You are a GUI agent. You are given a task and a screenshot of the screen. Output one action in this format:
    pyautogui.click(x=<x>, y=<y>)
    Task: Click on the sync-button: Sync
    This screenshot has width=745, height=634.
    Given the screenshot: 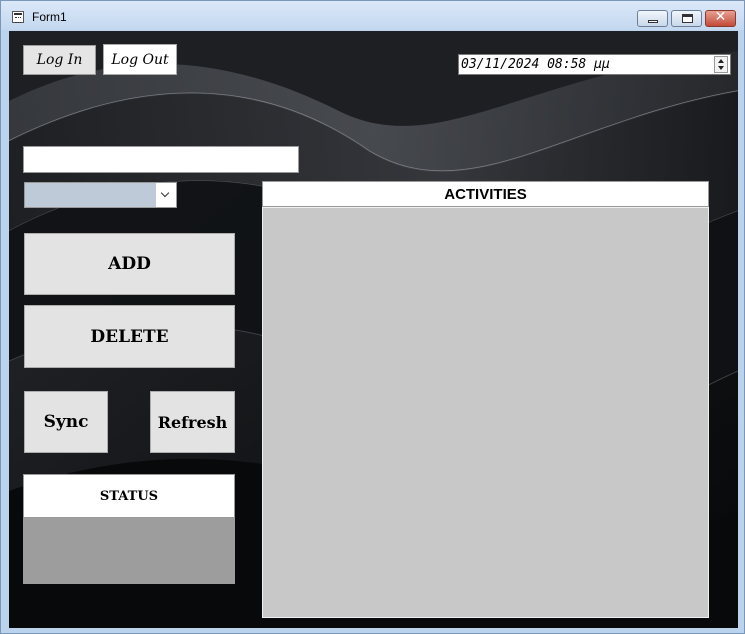 What is the action you would take?
    pyautogui.click(x=66, y=422)
    